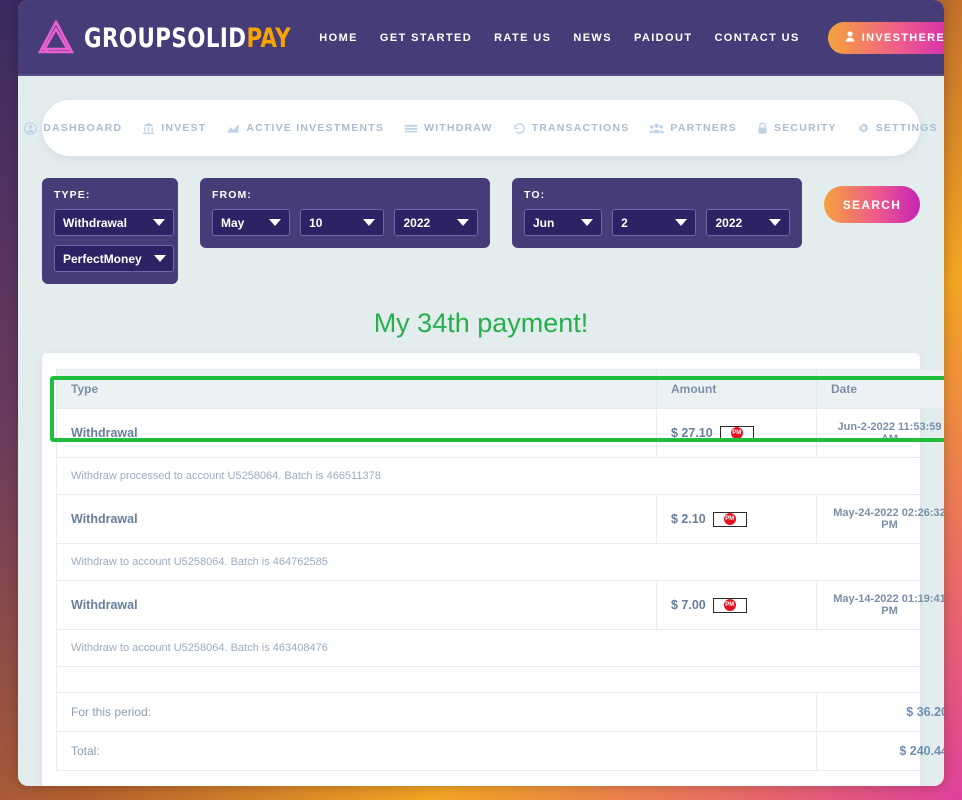 The width and height of the screenshot is (962, 800). What do you see at coordinates (535, 195) in the screenshot?
I see `to-date-label: TO:` at bounding box center [535, 195].